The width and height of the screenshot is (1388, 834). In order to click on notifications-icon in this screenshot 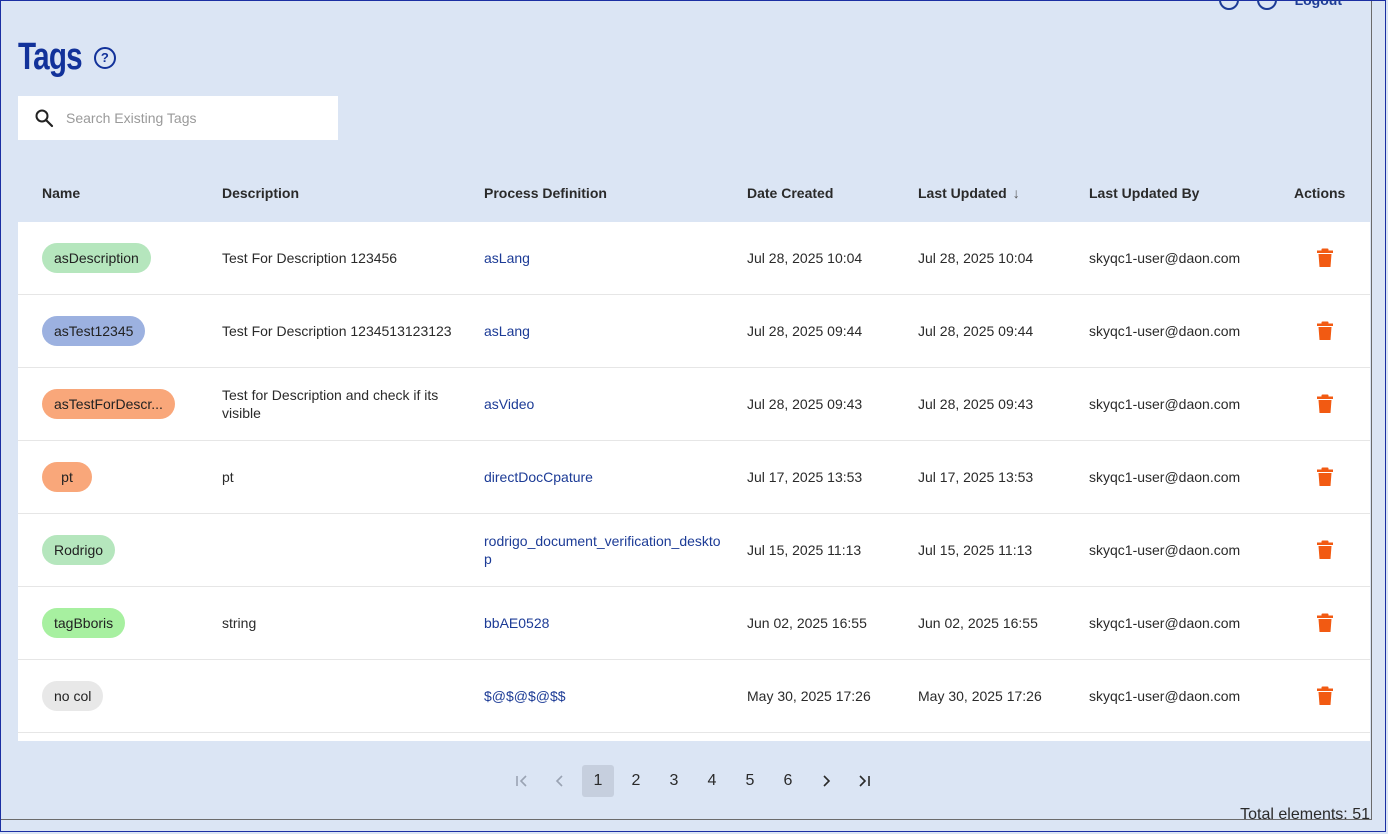, I will do `click(1228, 5)`.